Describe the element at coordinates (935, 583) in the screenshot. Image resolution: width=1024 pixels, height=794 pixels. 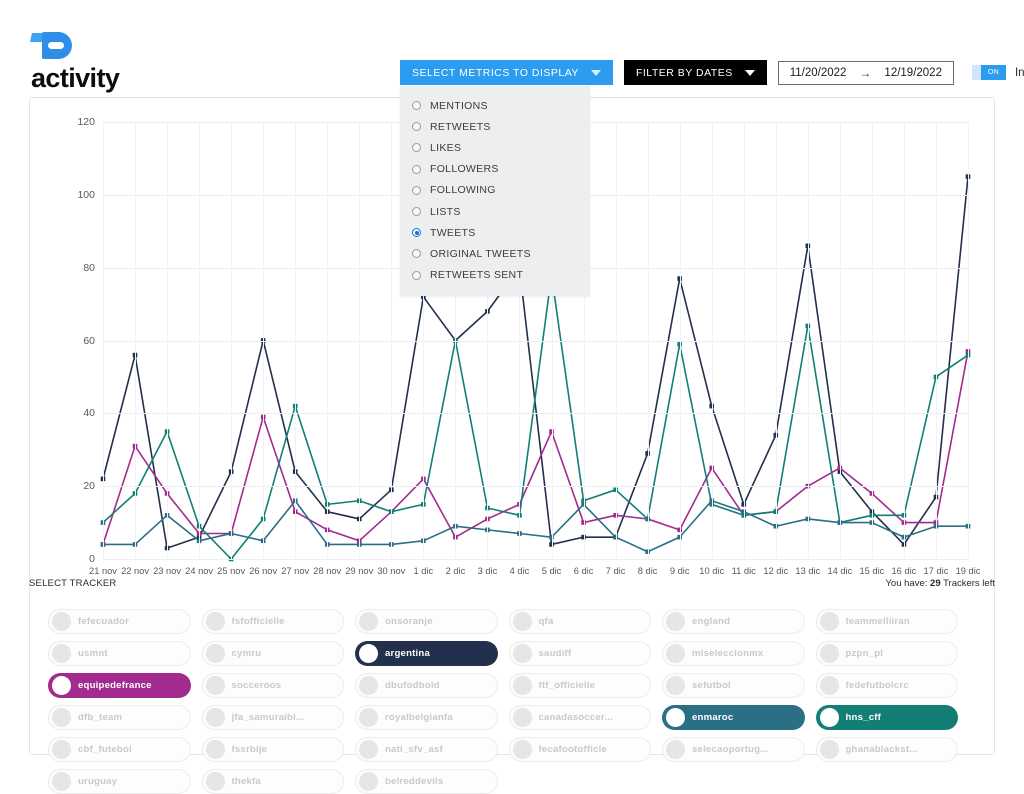
I see `quota-count: 29` at that location.